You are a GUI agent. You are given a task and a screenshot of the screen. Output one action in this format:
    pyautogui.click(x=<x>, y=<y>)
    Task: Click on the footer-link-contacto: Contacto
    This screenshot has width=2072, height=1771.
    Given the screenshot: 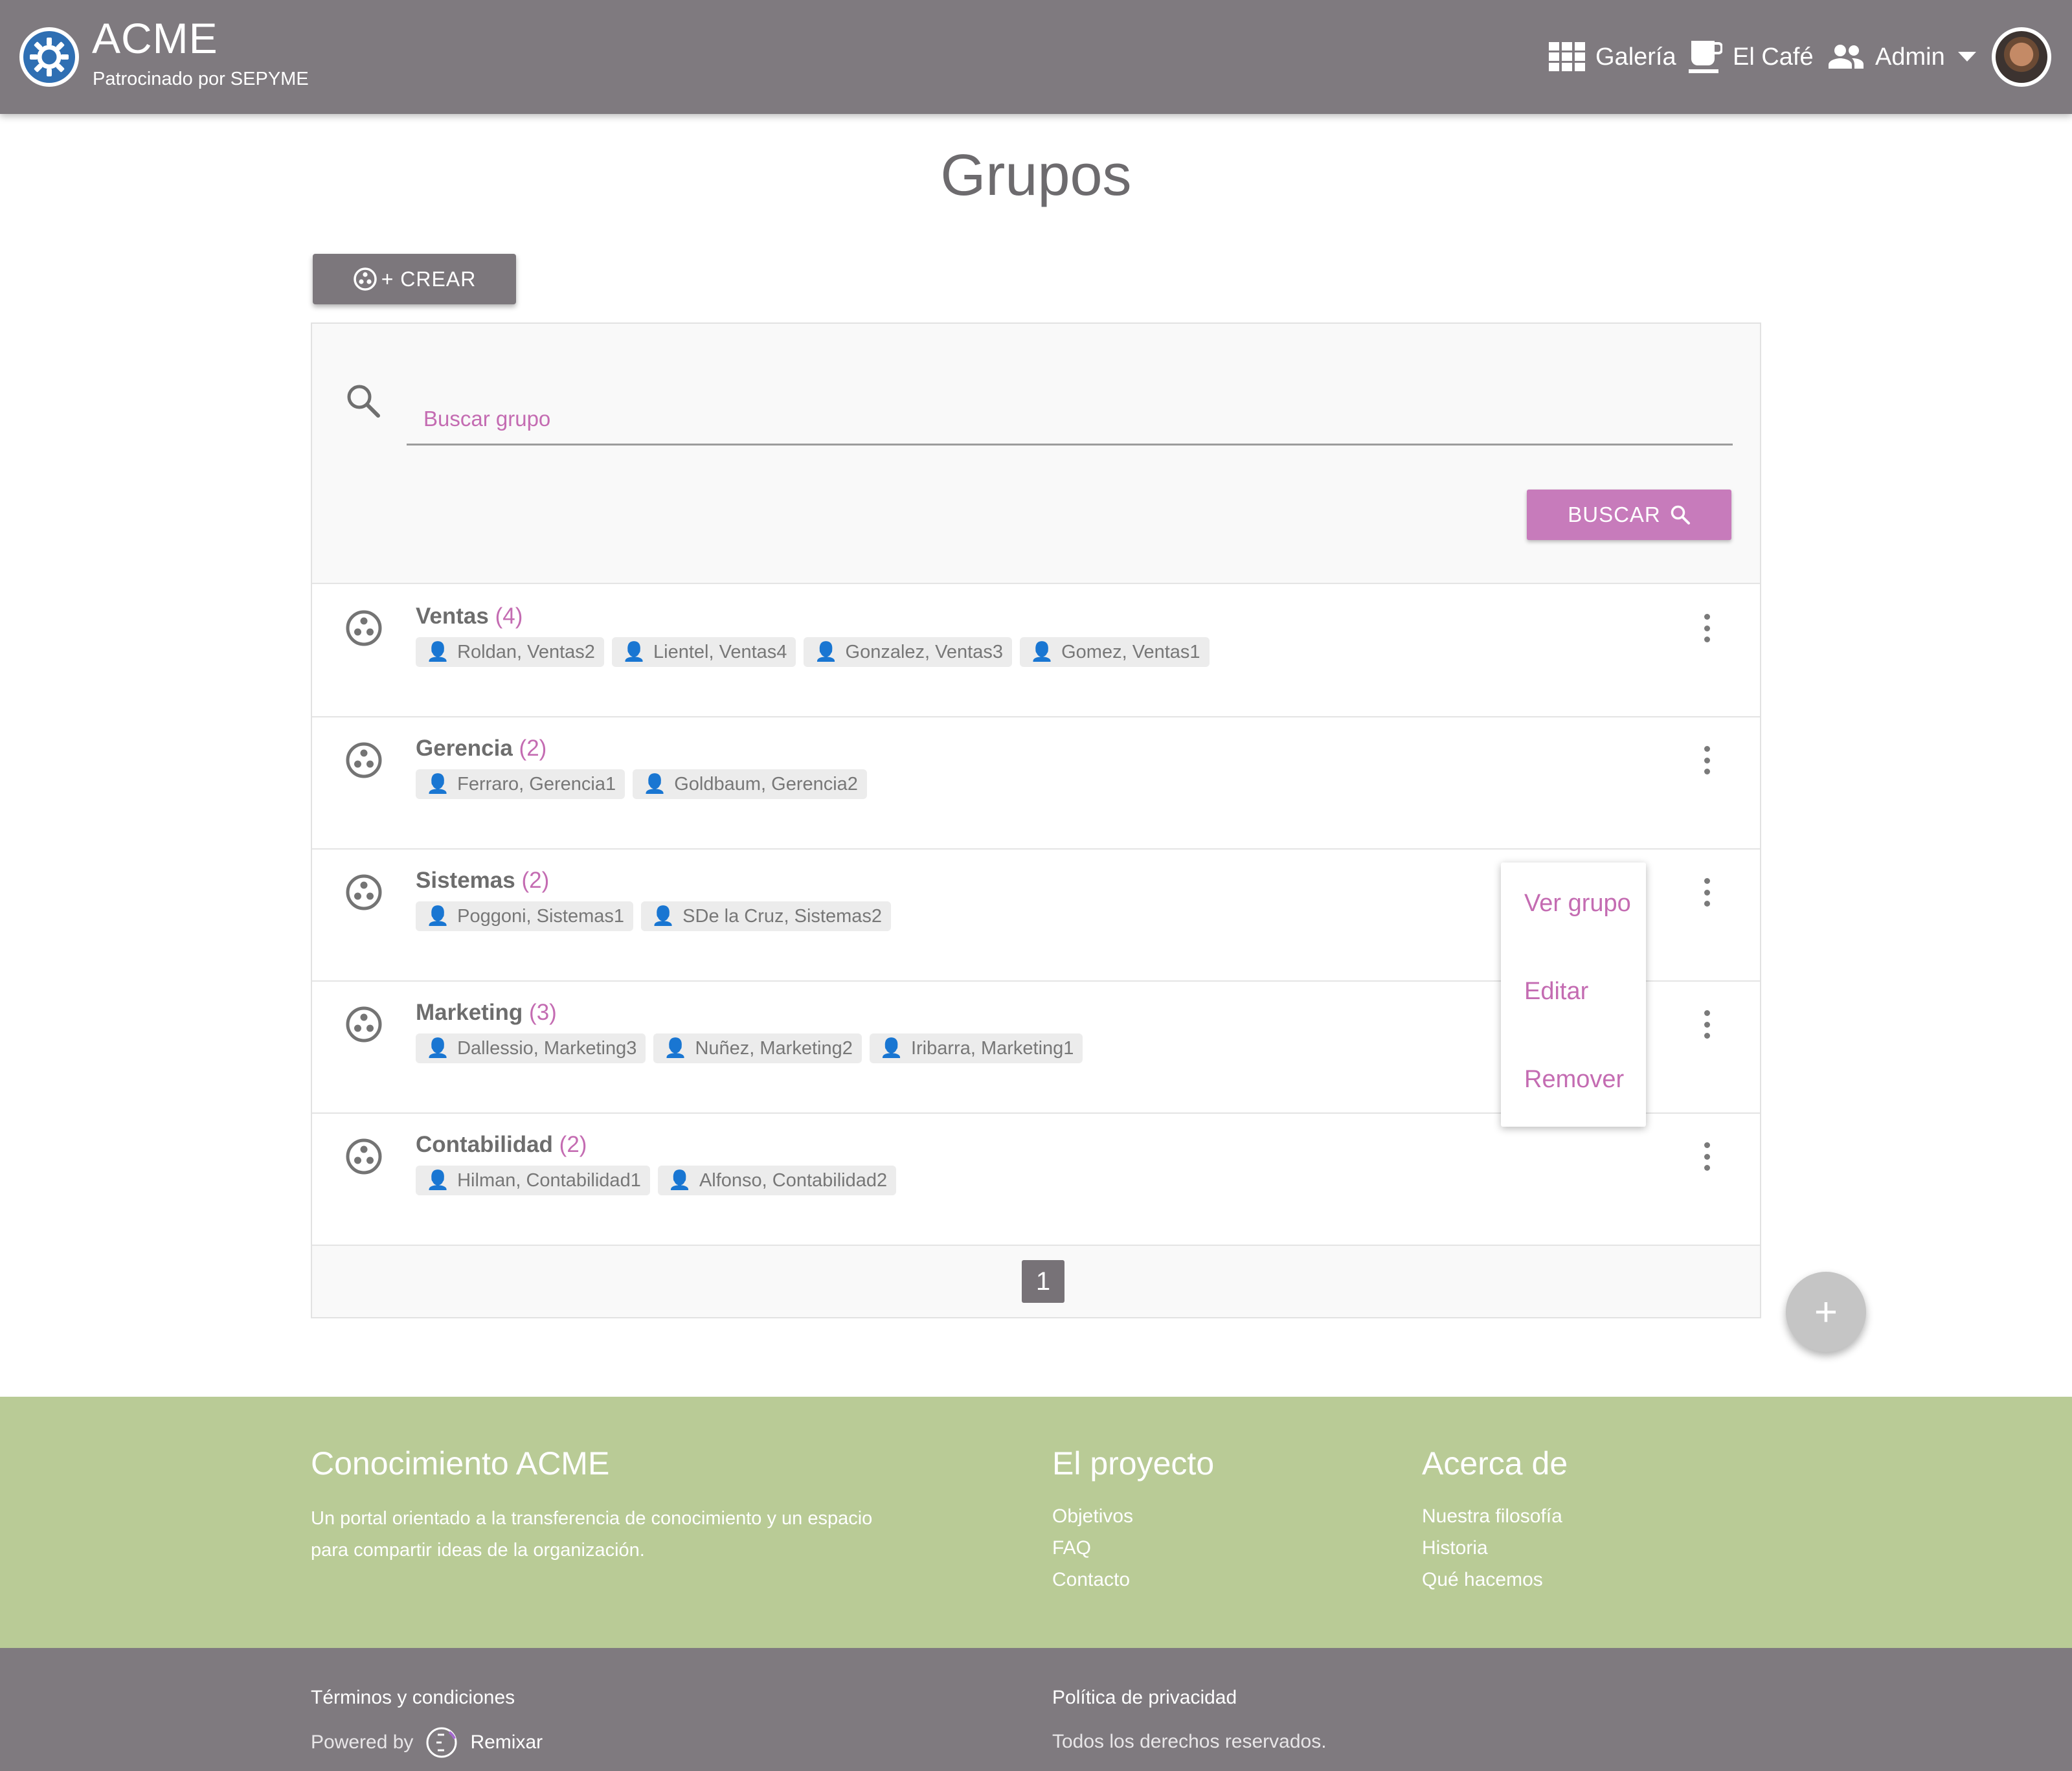 What is the action you would take?
    pyautogui.click(x=1091, y=1580)
    